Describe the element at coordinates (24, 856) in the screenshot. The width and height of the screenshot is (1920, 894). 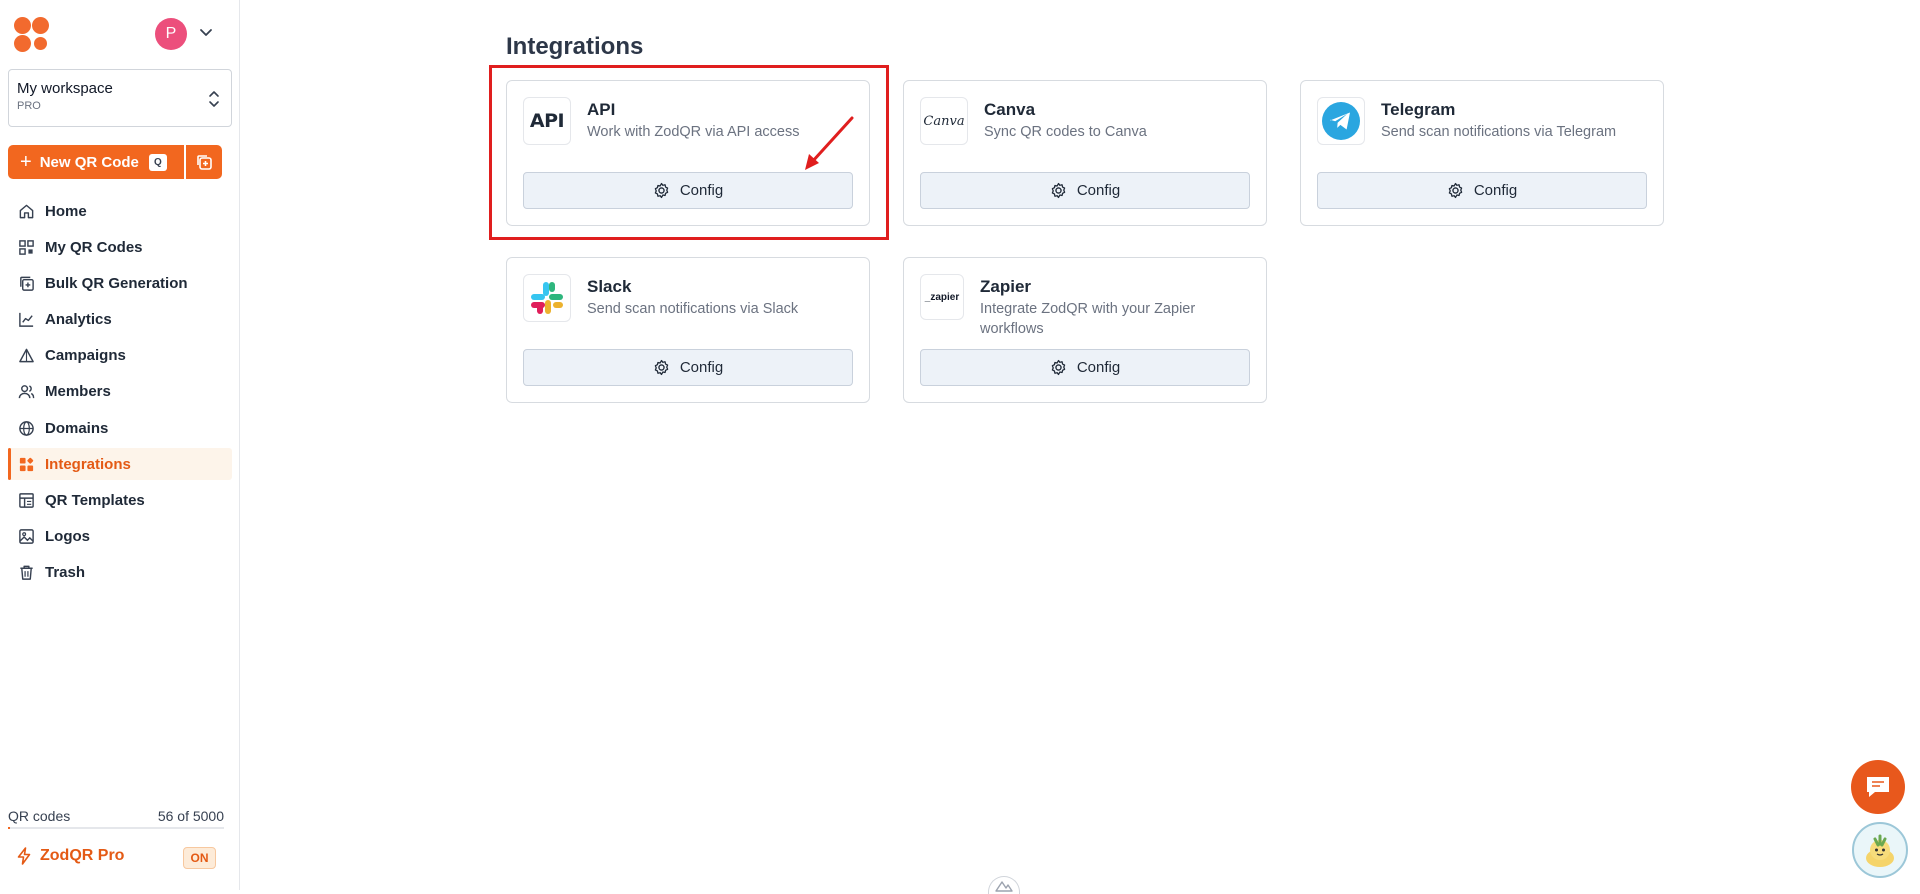
I see `lightning-icon` at that location.